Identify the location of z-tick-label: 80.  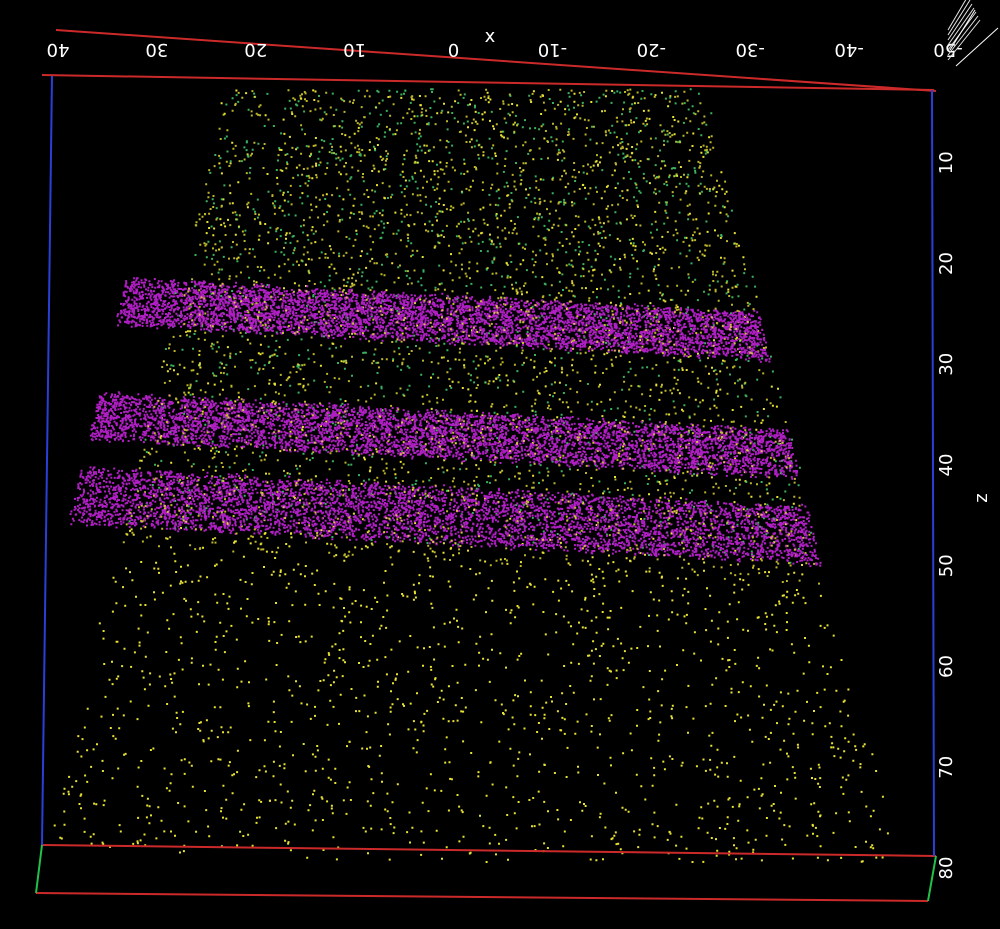
(946, 868).